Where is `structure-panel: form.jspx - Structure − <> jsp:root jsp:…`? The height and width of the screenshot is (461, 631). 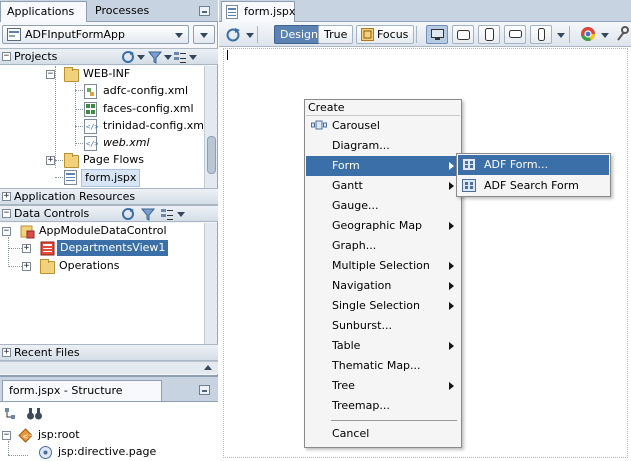
structure-panel: form.jspx - Structure − <> jsp:root jsp:… is located at coordinates (109, 418).